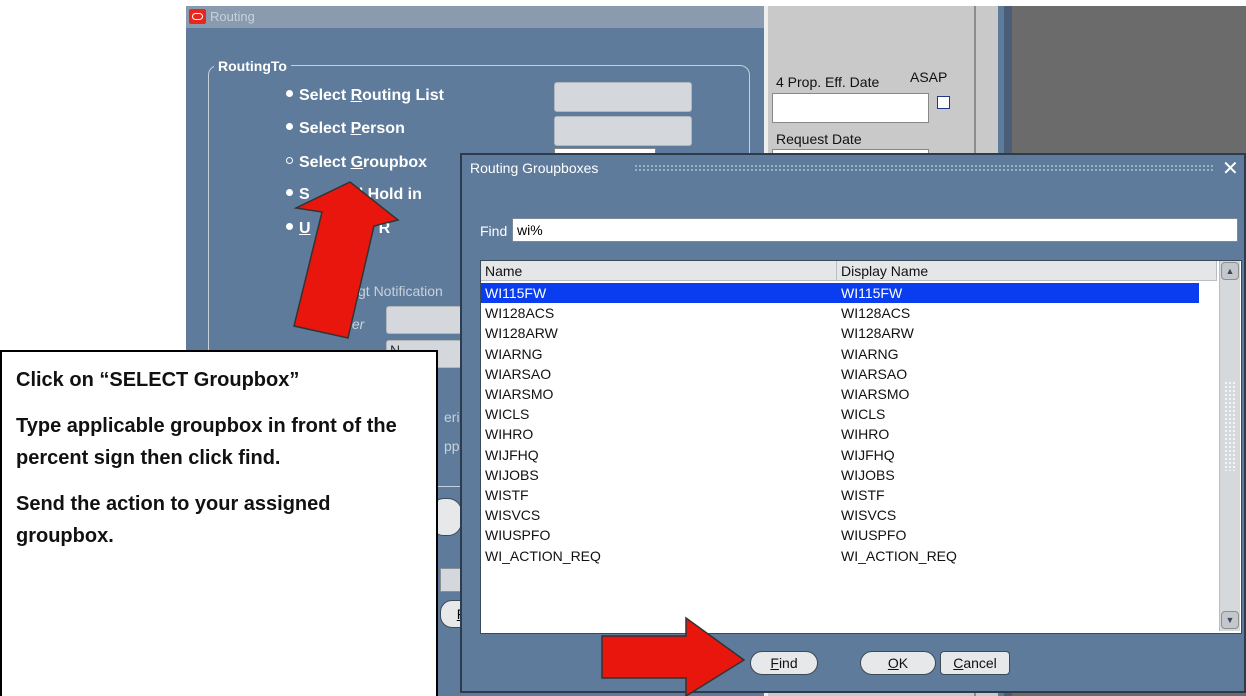  What do you see at coordinates (158, 380) in the screenshot?
I see `instruction-step-1: Click on “SELECT Groupbox”` at bounding box center [158, 380].